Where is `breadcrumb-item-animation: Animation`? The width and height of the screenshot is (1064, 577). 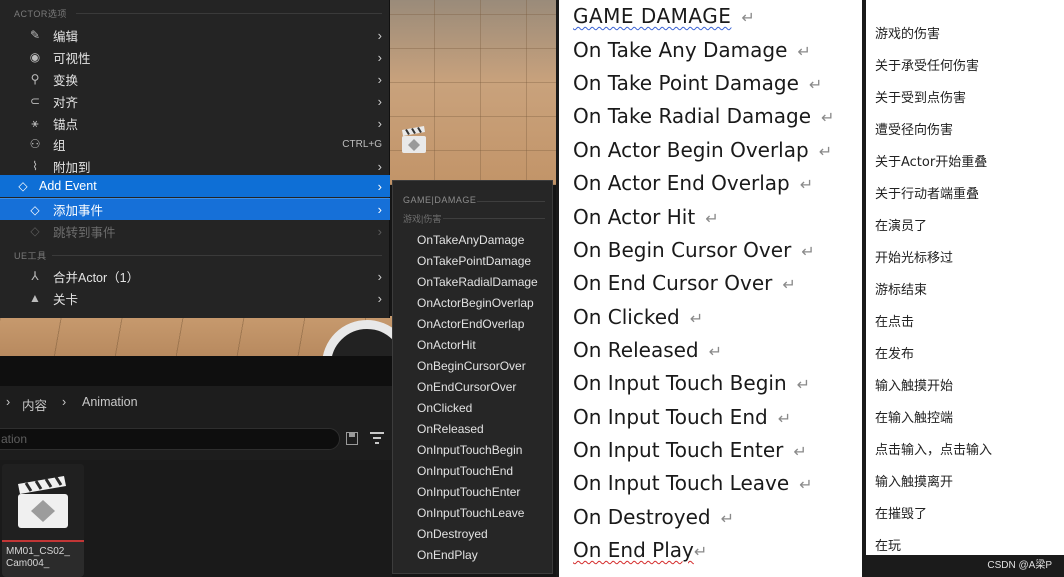
breadcrumb-item-animation: Animation is located at coordinates (110, 402).